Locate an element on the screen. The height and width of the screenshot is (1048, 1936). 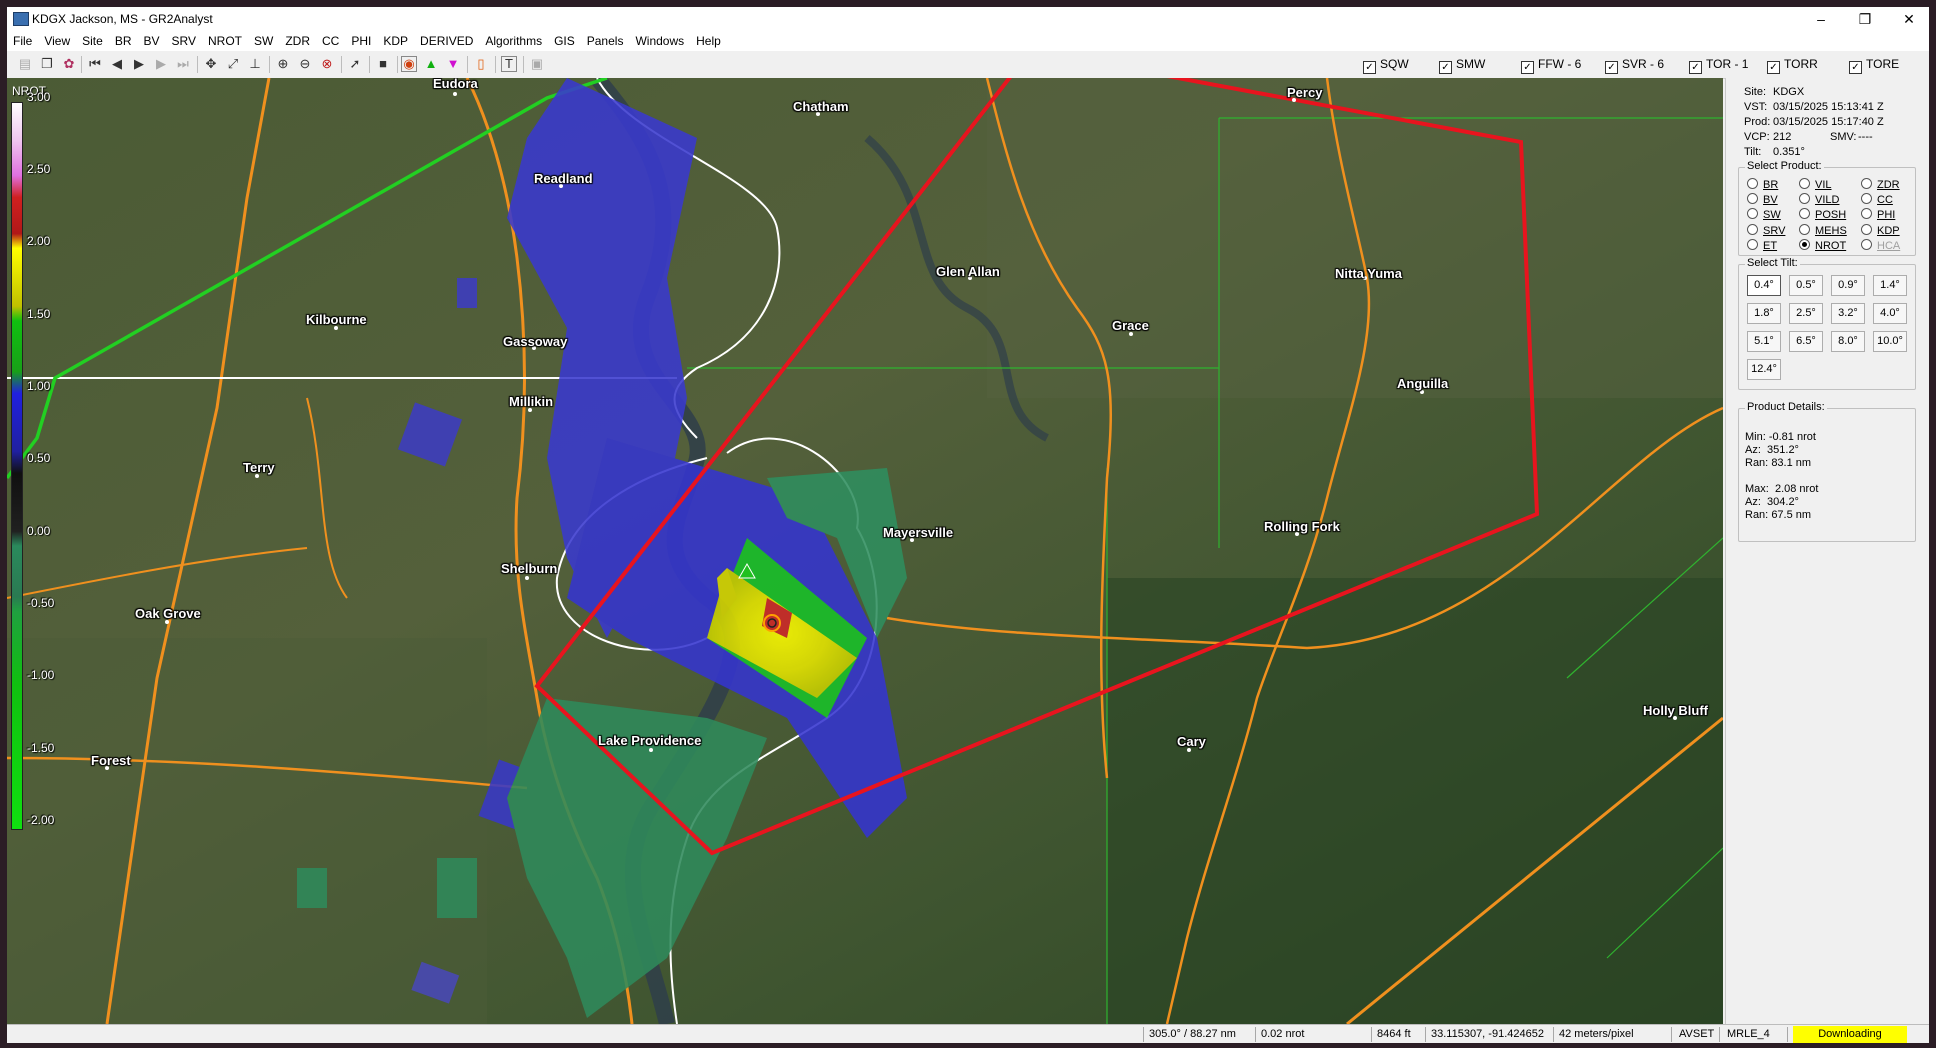
menu-sw: SW is located at coordinates (263, 39).